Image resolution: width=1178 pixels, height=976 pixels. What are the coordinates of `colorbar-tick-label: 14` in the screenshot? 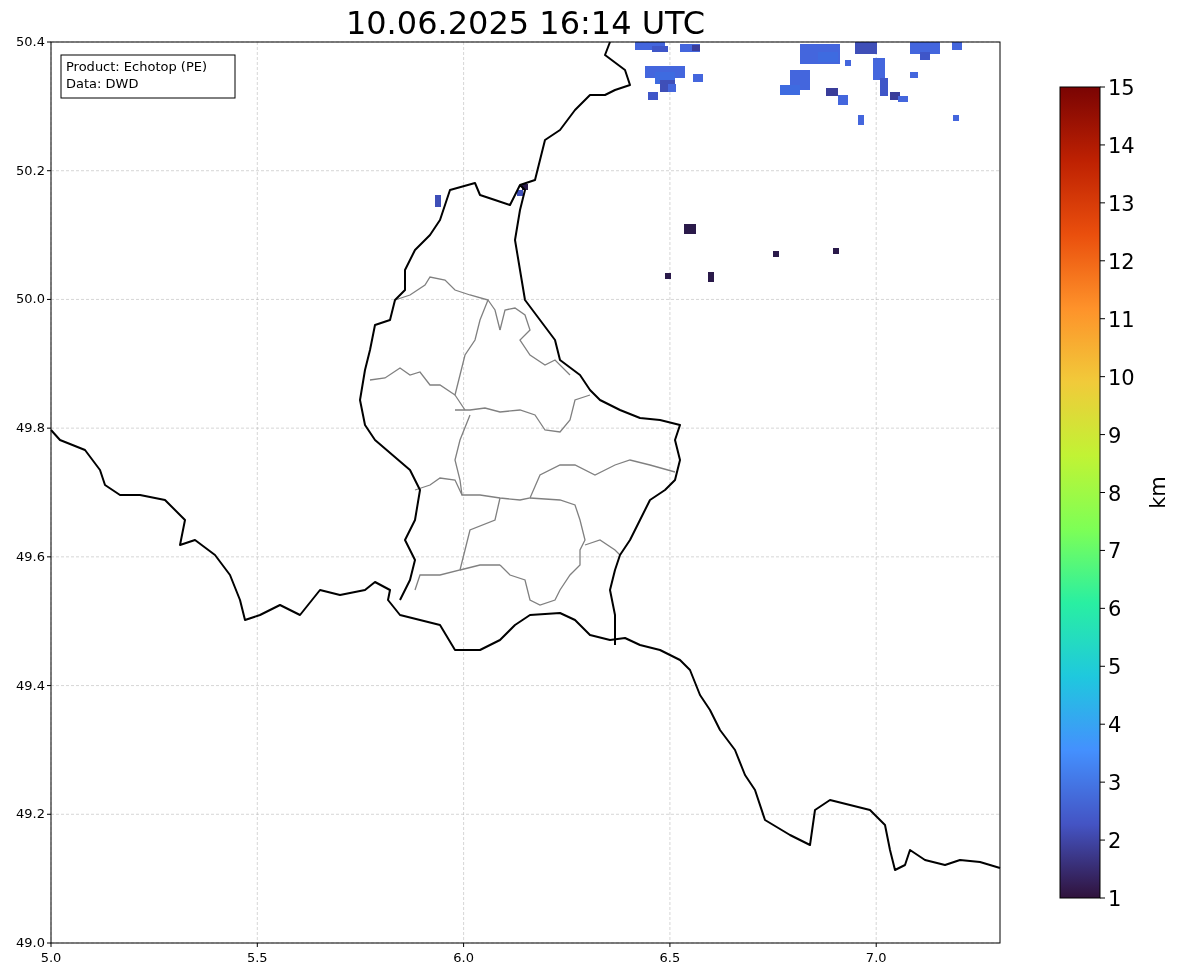 It's located at (1121, 145).